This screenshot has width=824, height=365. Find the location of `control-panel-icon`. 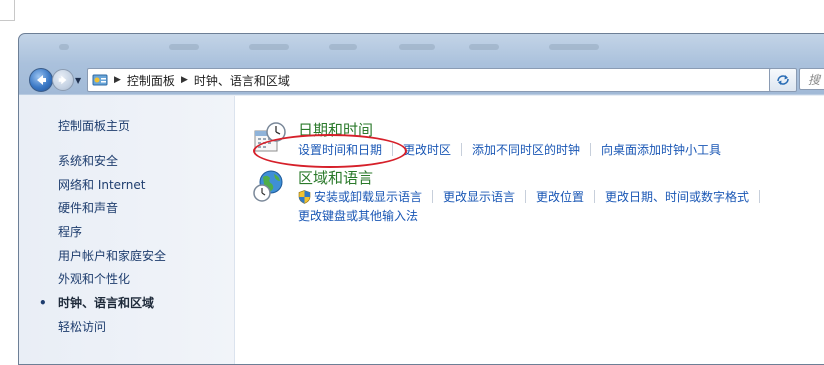

control-panel-icon is located at coordinates (100, 80).